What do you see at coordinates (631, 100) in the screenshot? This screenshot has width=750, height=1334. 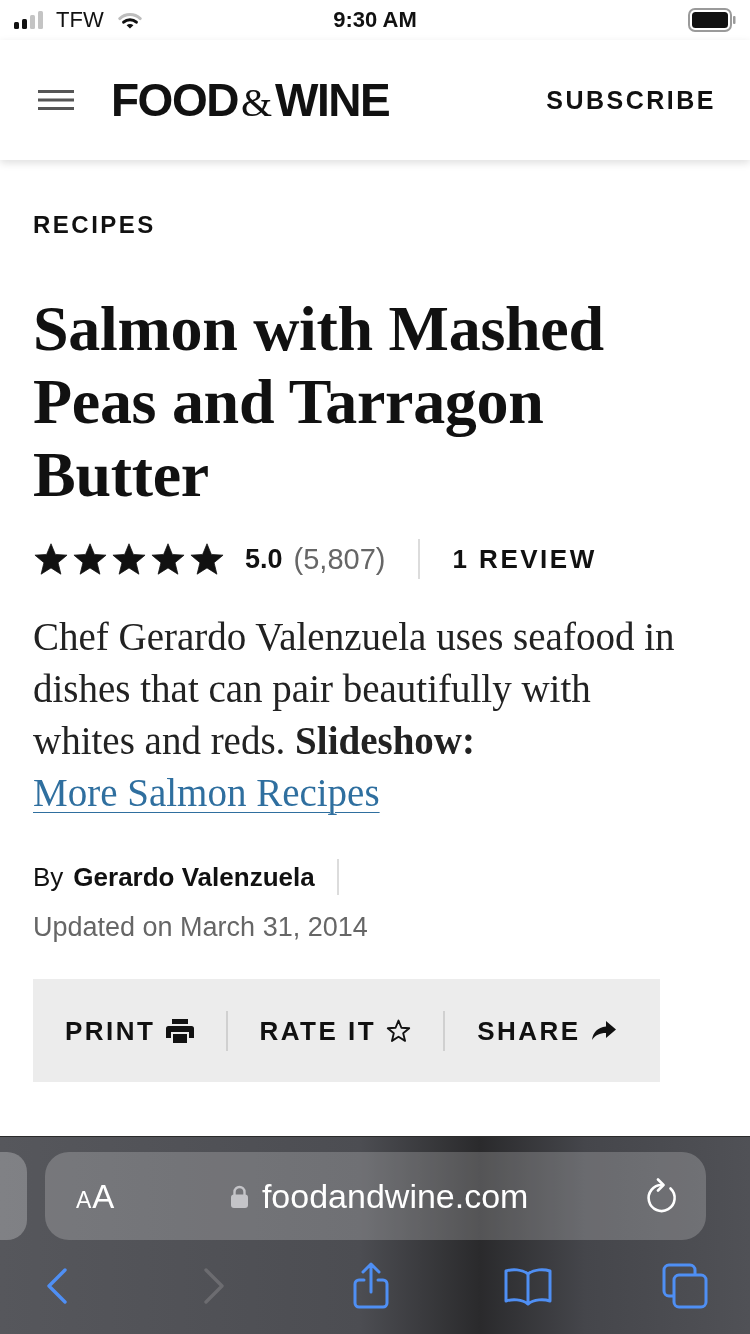 I see `subscribe-link: SUBSCRIBE` at bounding box center [631, 100].